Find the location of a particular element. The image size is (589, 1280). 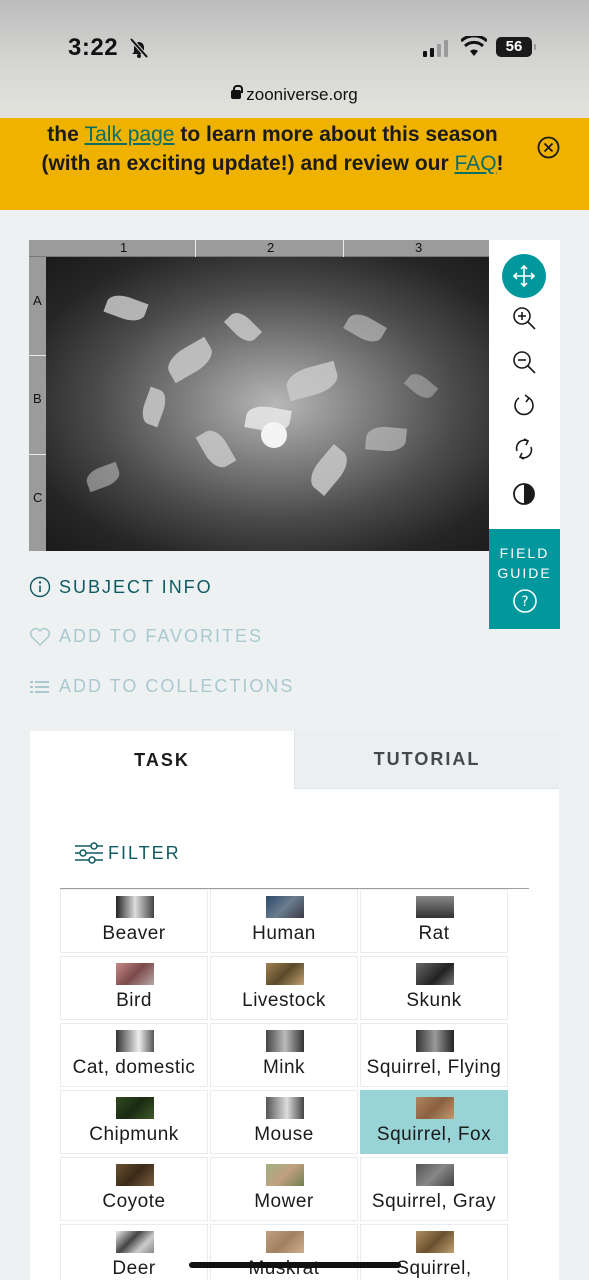

reset-tool is located at coordinates (524, 449).